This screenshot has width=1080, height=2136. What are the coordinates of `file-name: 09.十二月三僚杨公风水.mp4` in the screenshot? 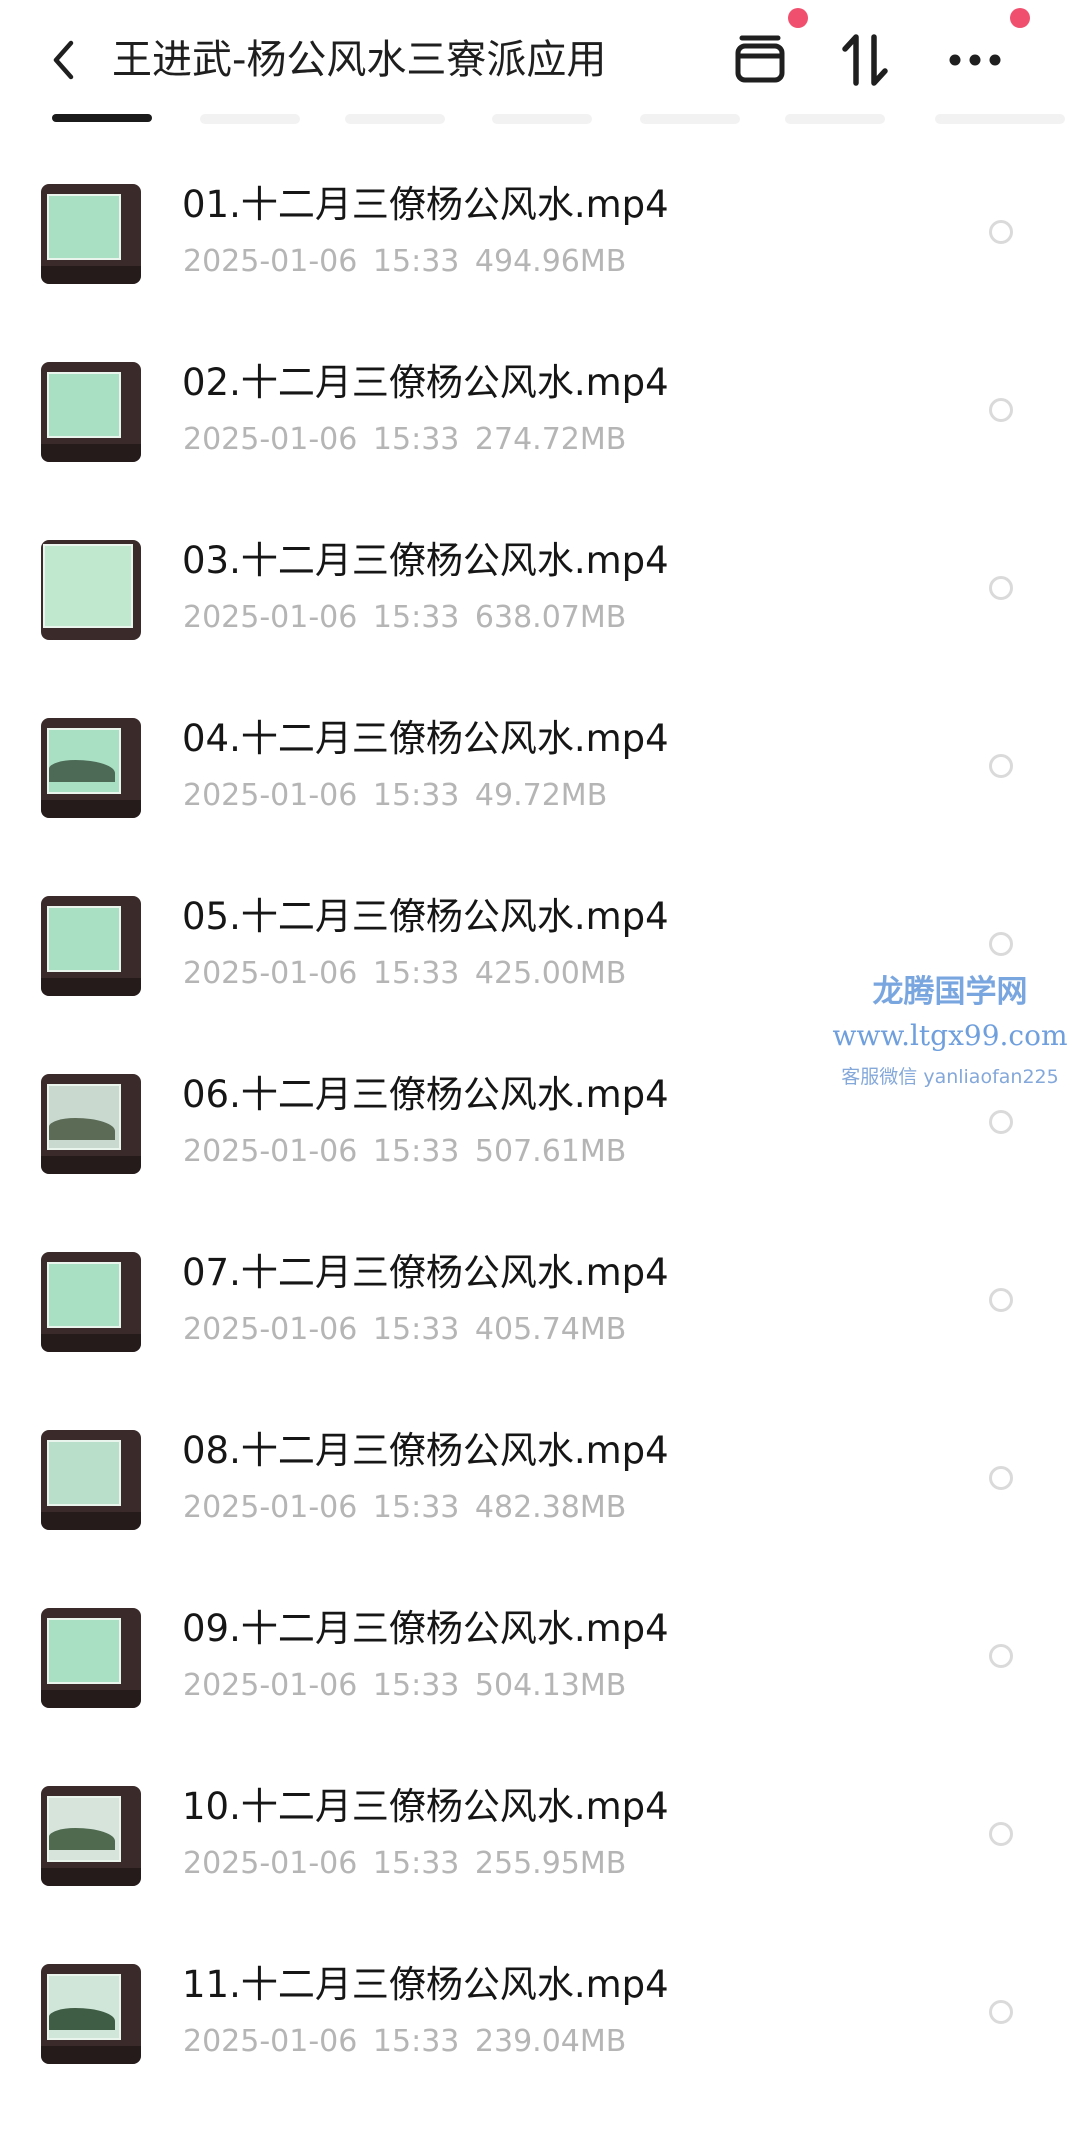 It's located at (425, 1628).